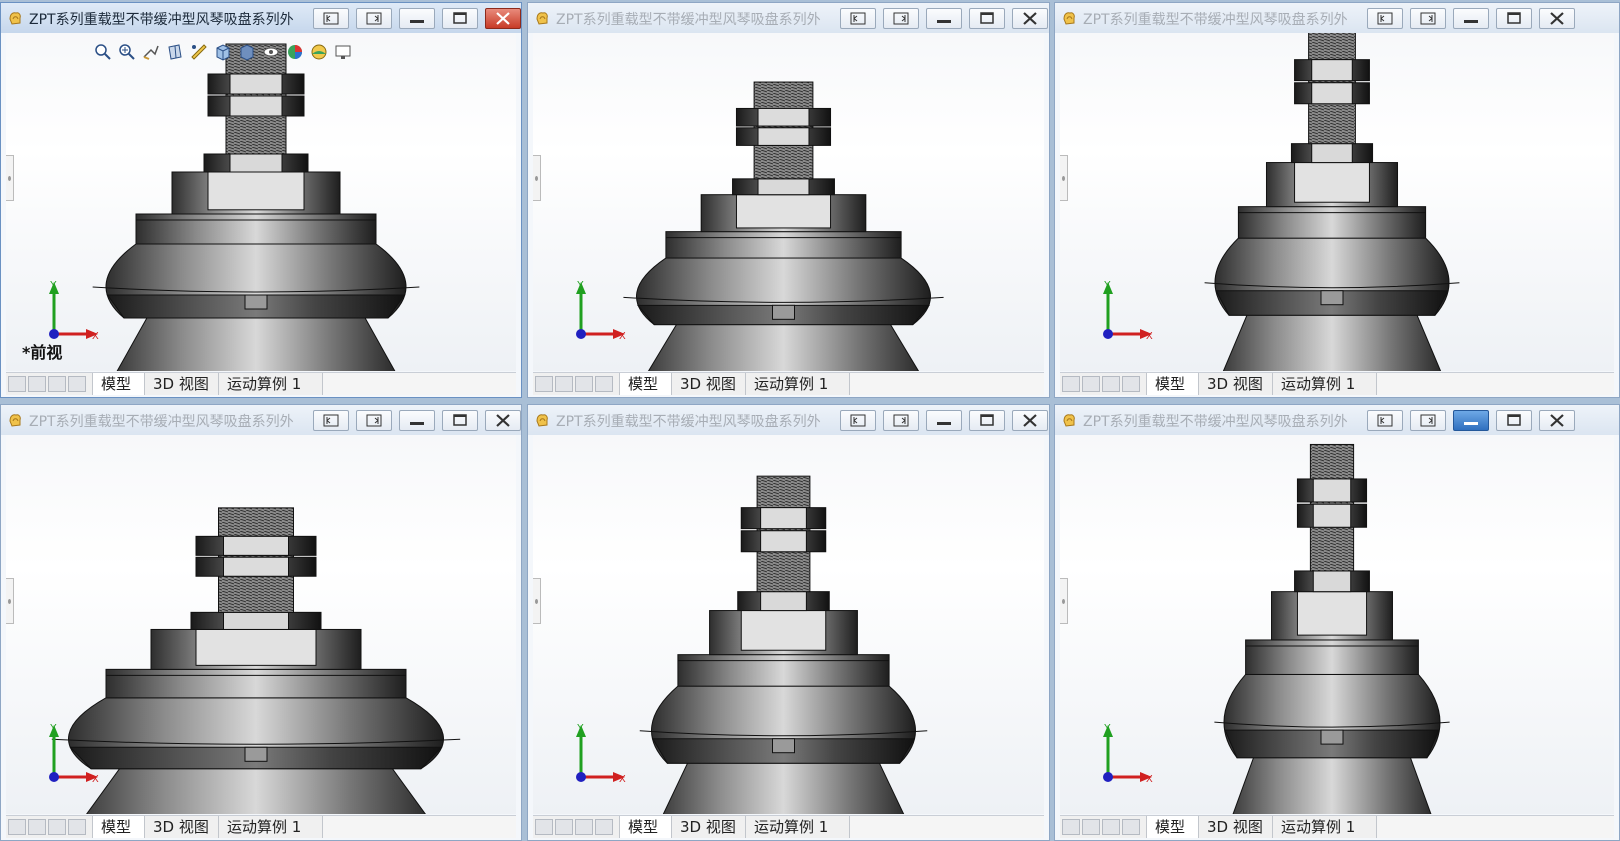 The width and height of the screenshot is (1620, 841). Describe the element at coordinates (127, 52) in the screenshot. I see `zoom-to-area-icon` at that location.